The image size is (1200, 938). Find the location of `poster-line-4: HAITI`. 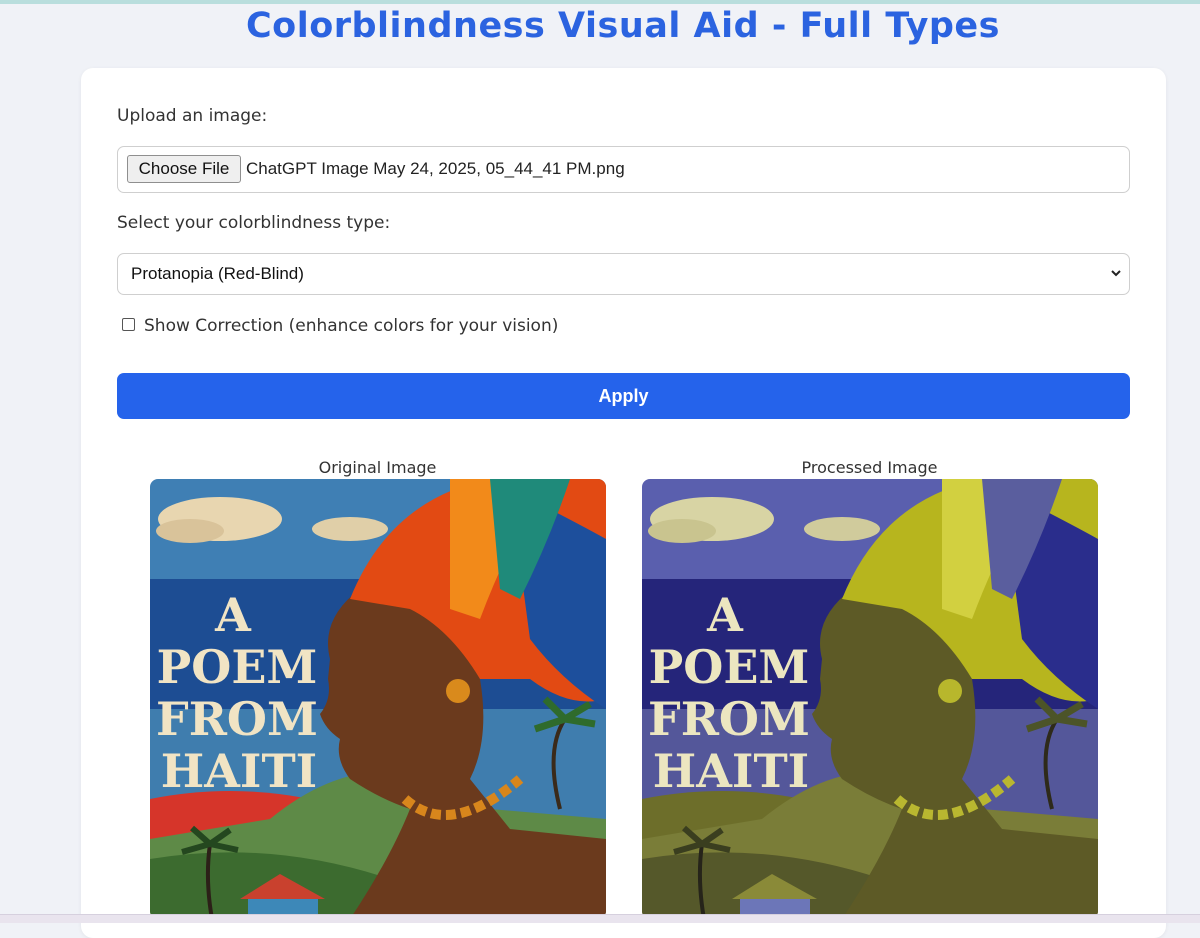

poster-line-4: HAITI is located at coordinates (239, 771).